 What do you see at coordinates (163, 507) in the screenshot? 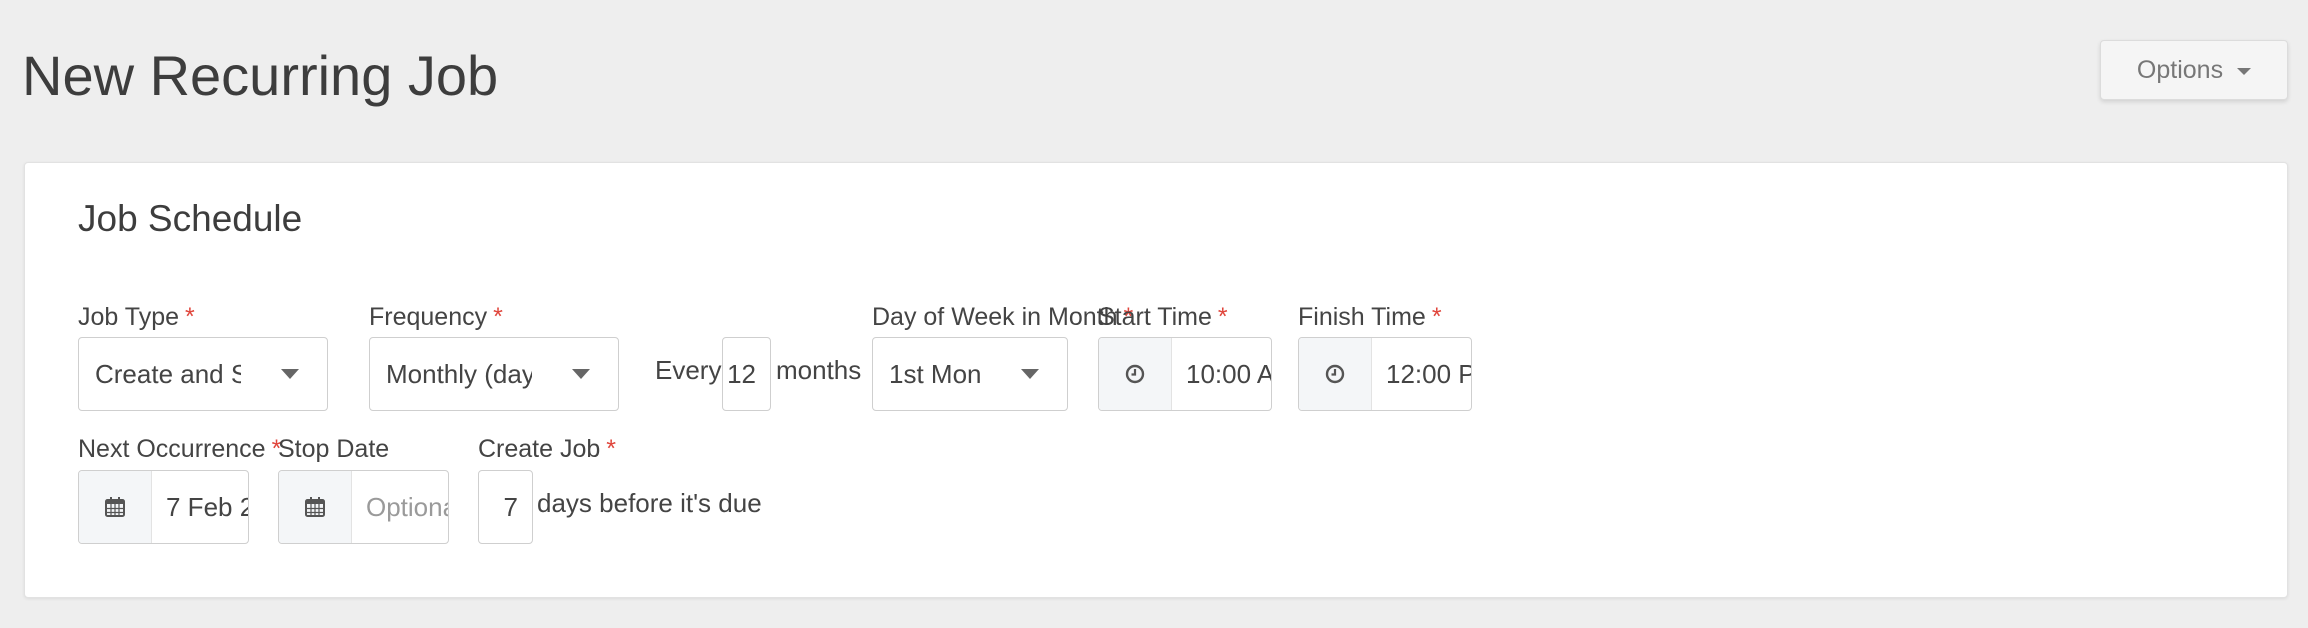
I see `next-occurrence-input: 7 Feb 2022` at bounding box center [163, 507].